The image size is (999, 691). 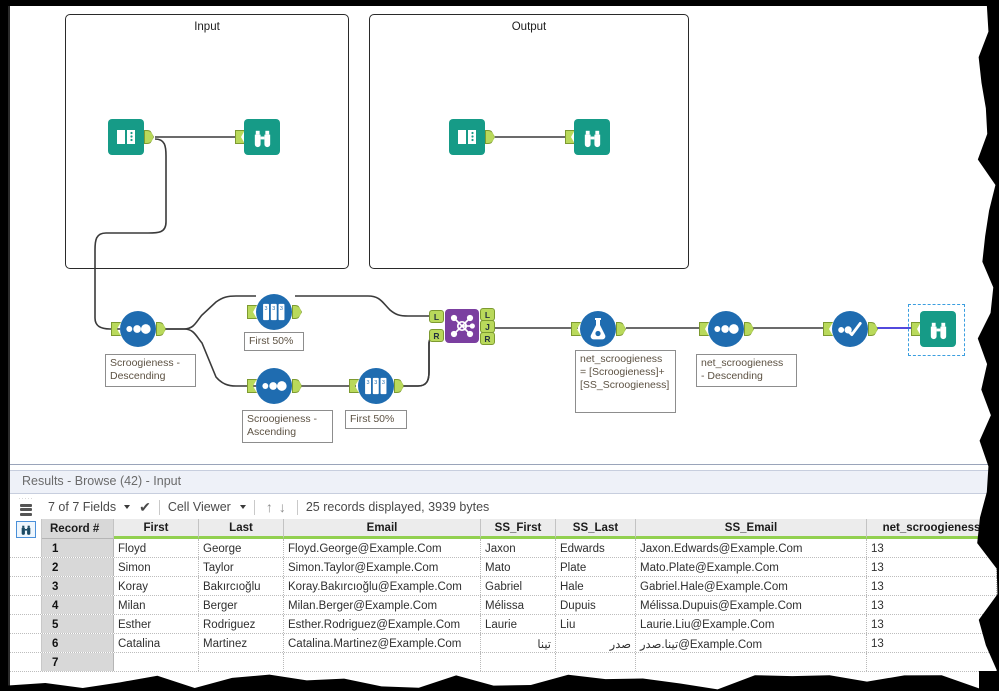 What do you see at coordinates (156, 529) in the screenshot?
I see `column-header-first: First` at bounding box center [156, 529].